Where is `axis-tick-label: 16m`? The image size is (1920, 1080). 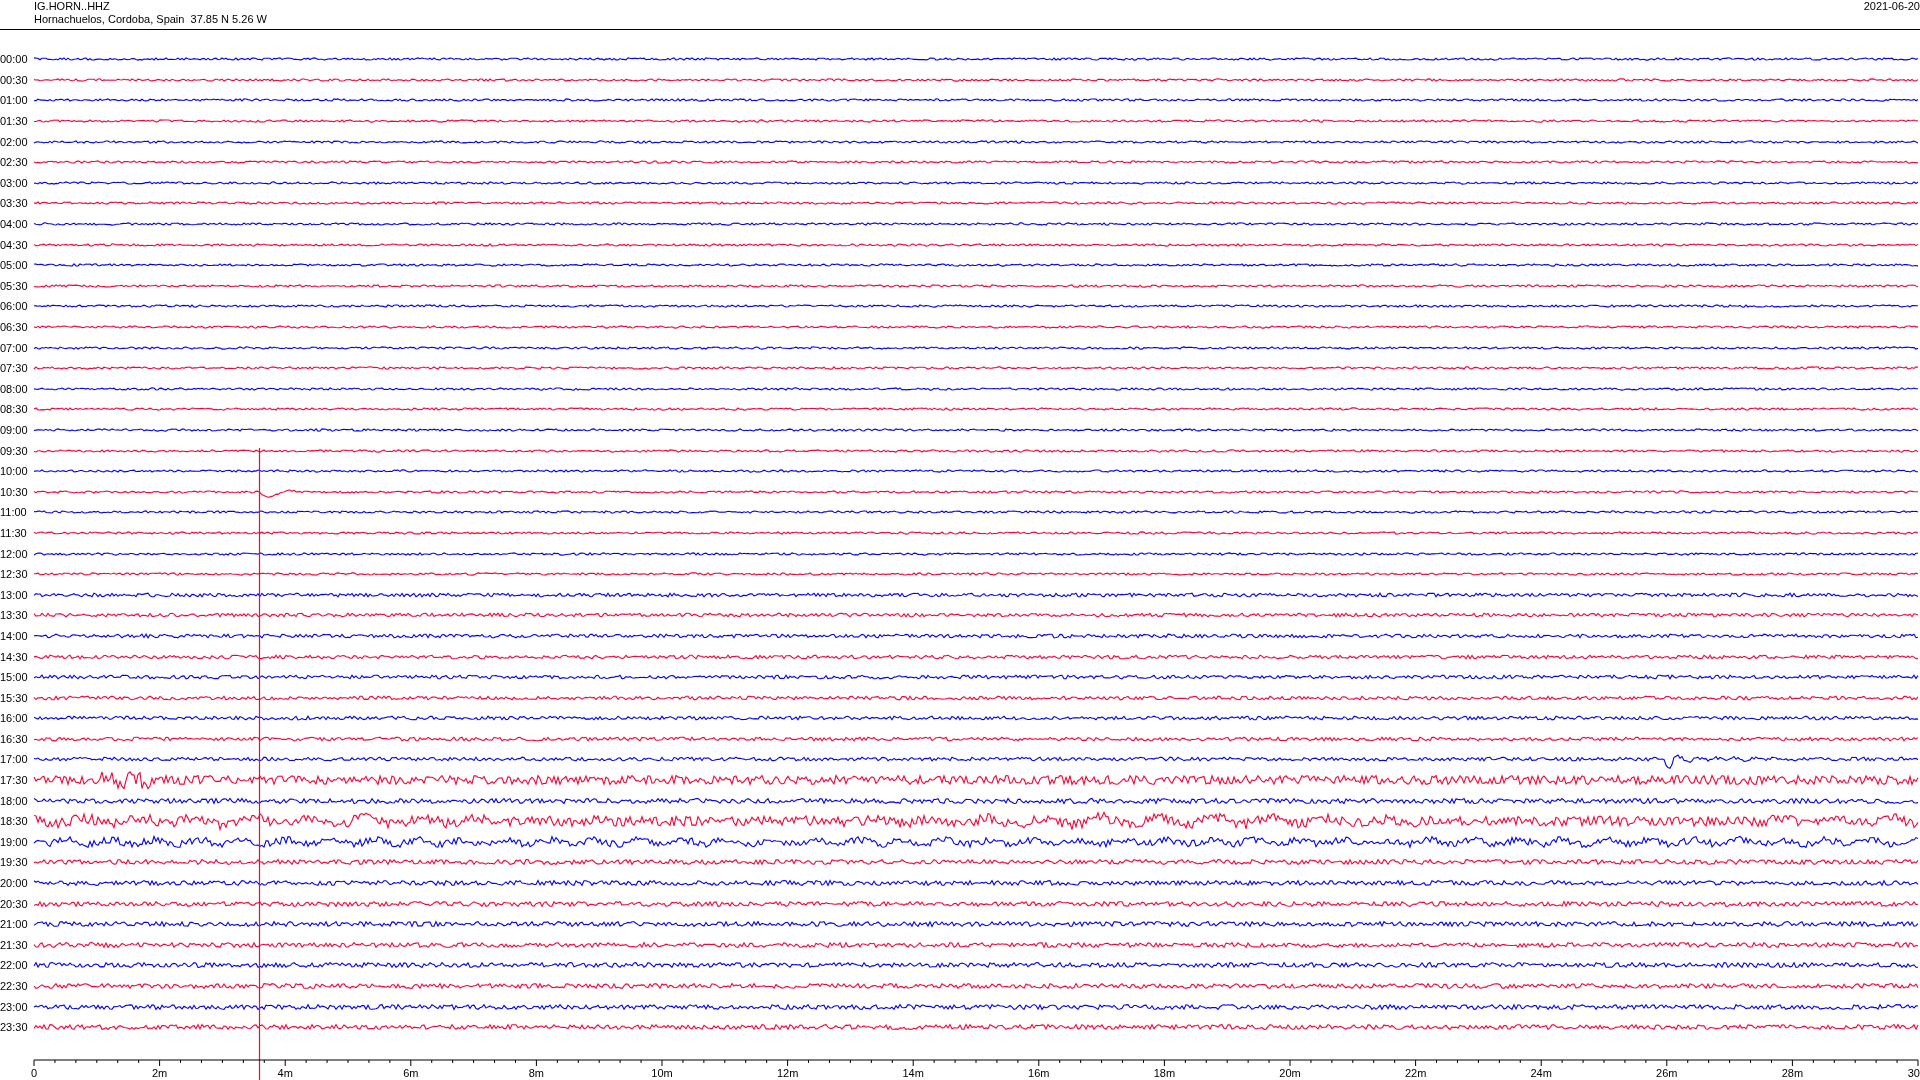 axis-tick-label: 16m is located at coordinates (1039, 1073).